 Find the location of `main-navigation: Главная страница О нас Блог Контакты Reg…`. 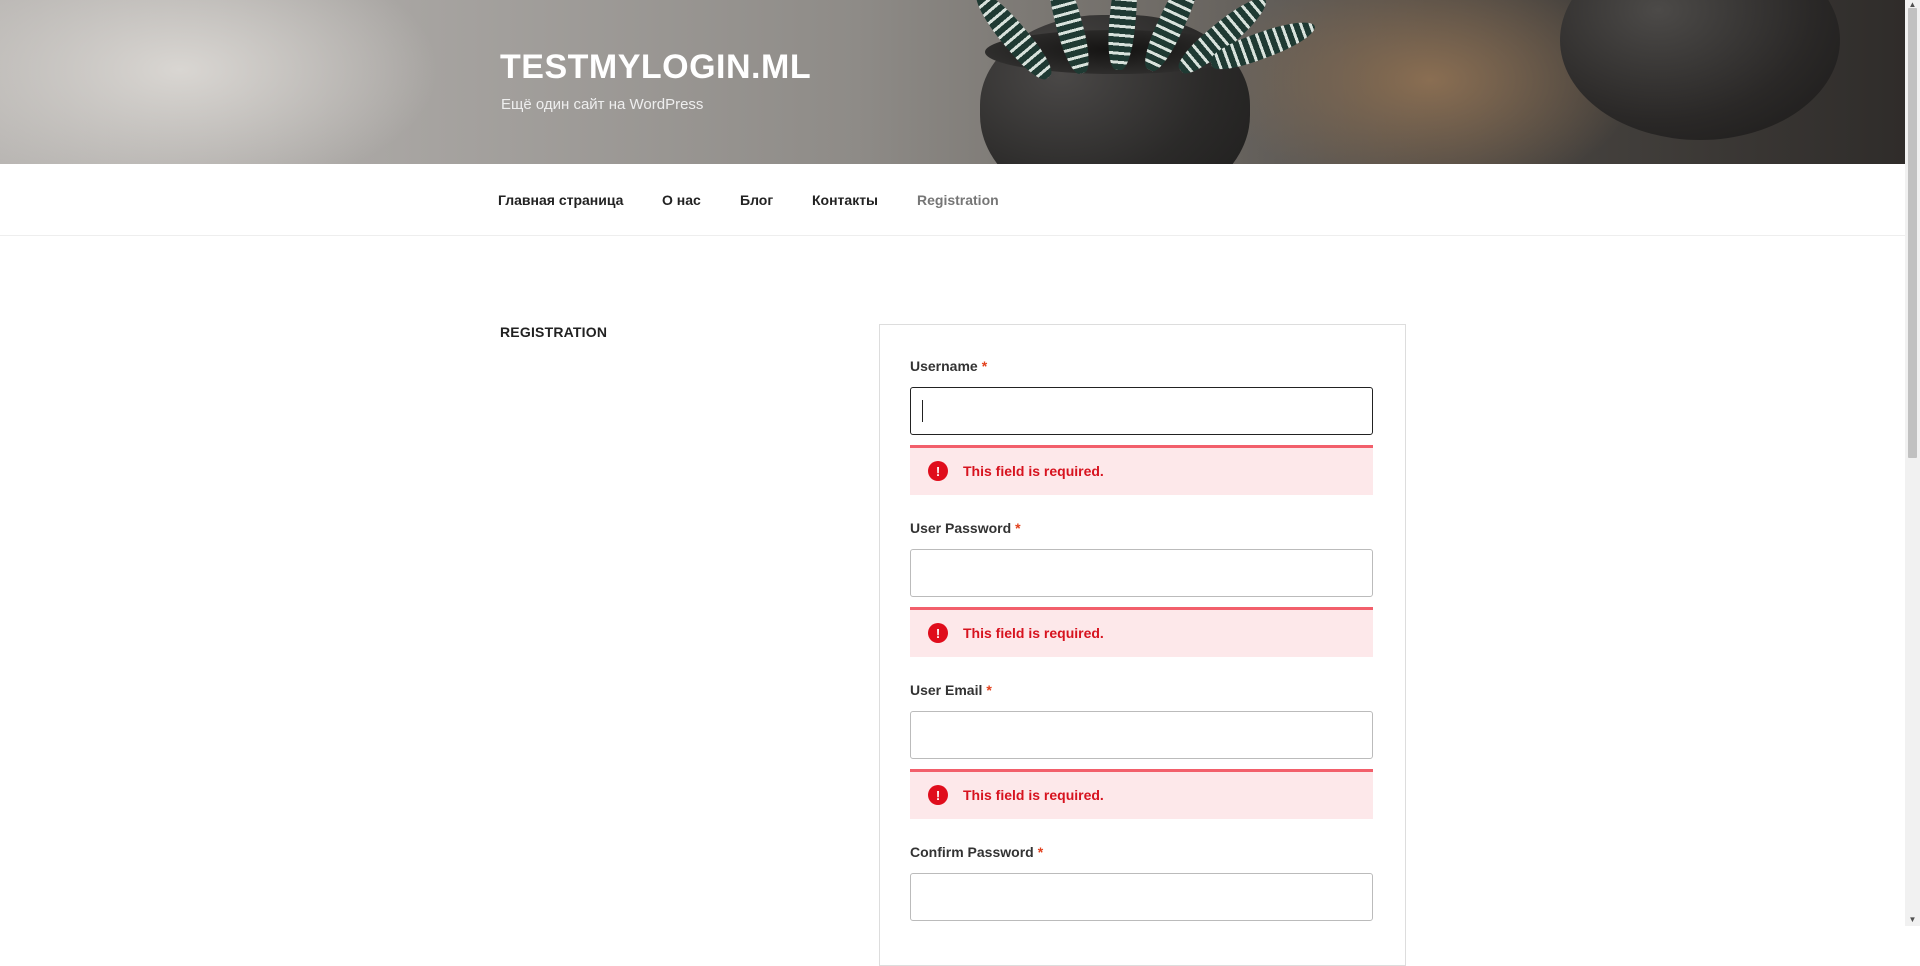

main-navigation: Главная страница О нас Блог Контакты Reg… is located at coordinates (952, 200).